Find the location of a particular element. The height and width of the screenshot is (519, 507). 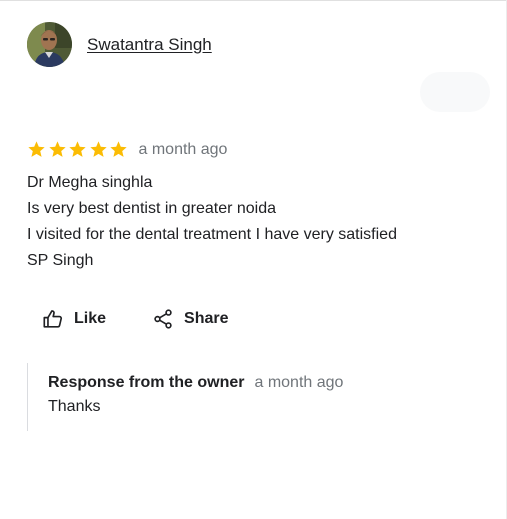

owner-response-header: Response from the owner a month ago is located at coordinates (195, 383).